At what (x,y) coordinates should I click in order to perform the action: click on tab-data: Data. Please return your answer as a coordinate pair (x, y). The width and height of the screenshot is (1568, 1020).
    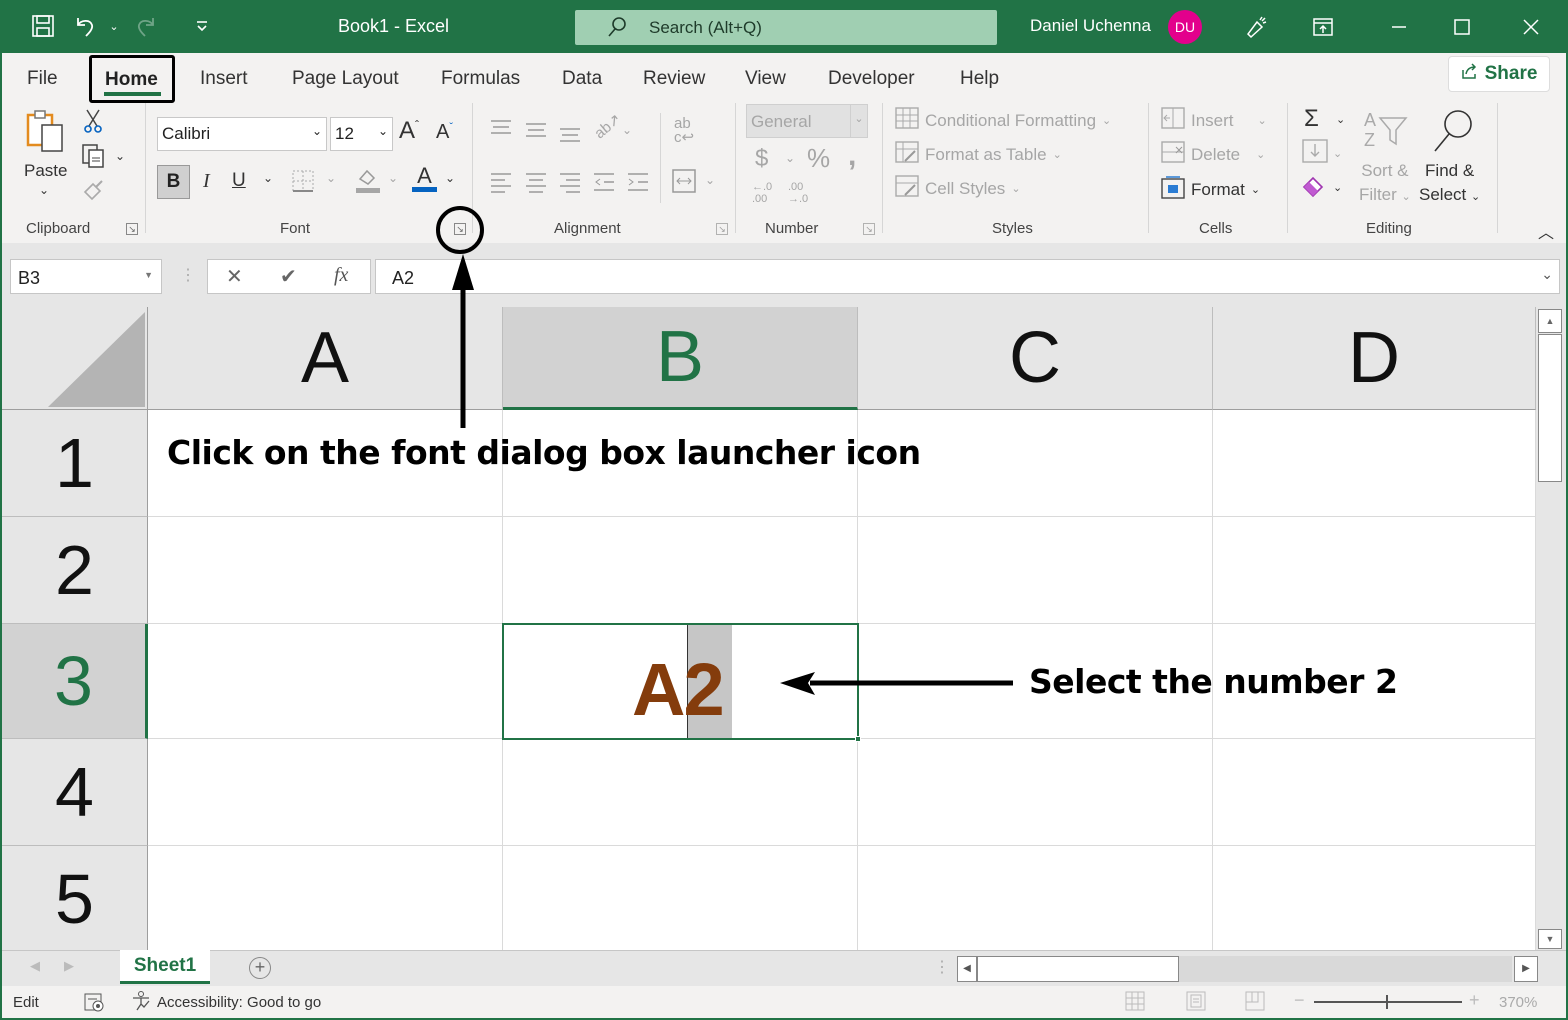
    Looking at the image, I should click on (582, 79).